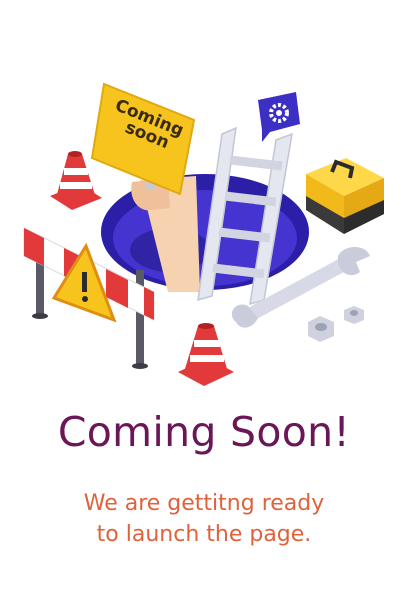  Describe the element at coordinates (336, 324) in the screenshot. I see `nut-icon` at that location.